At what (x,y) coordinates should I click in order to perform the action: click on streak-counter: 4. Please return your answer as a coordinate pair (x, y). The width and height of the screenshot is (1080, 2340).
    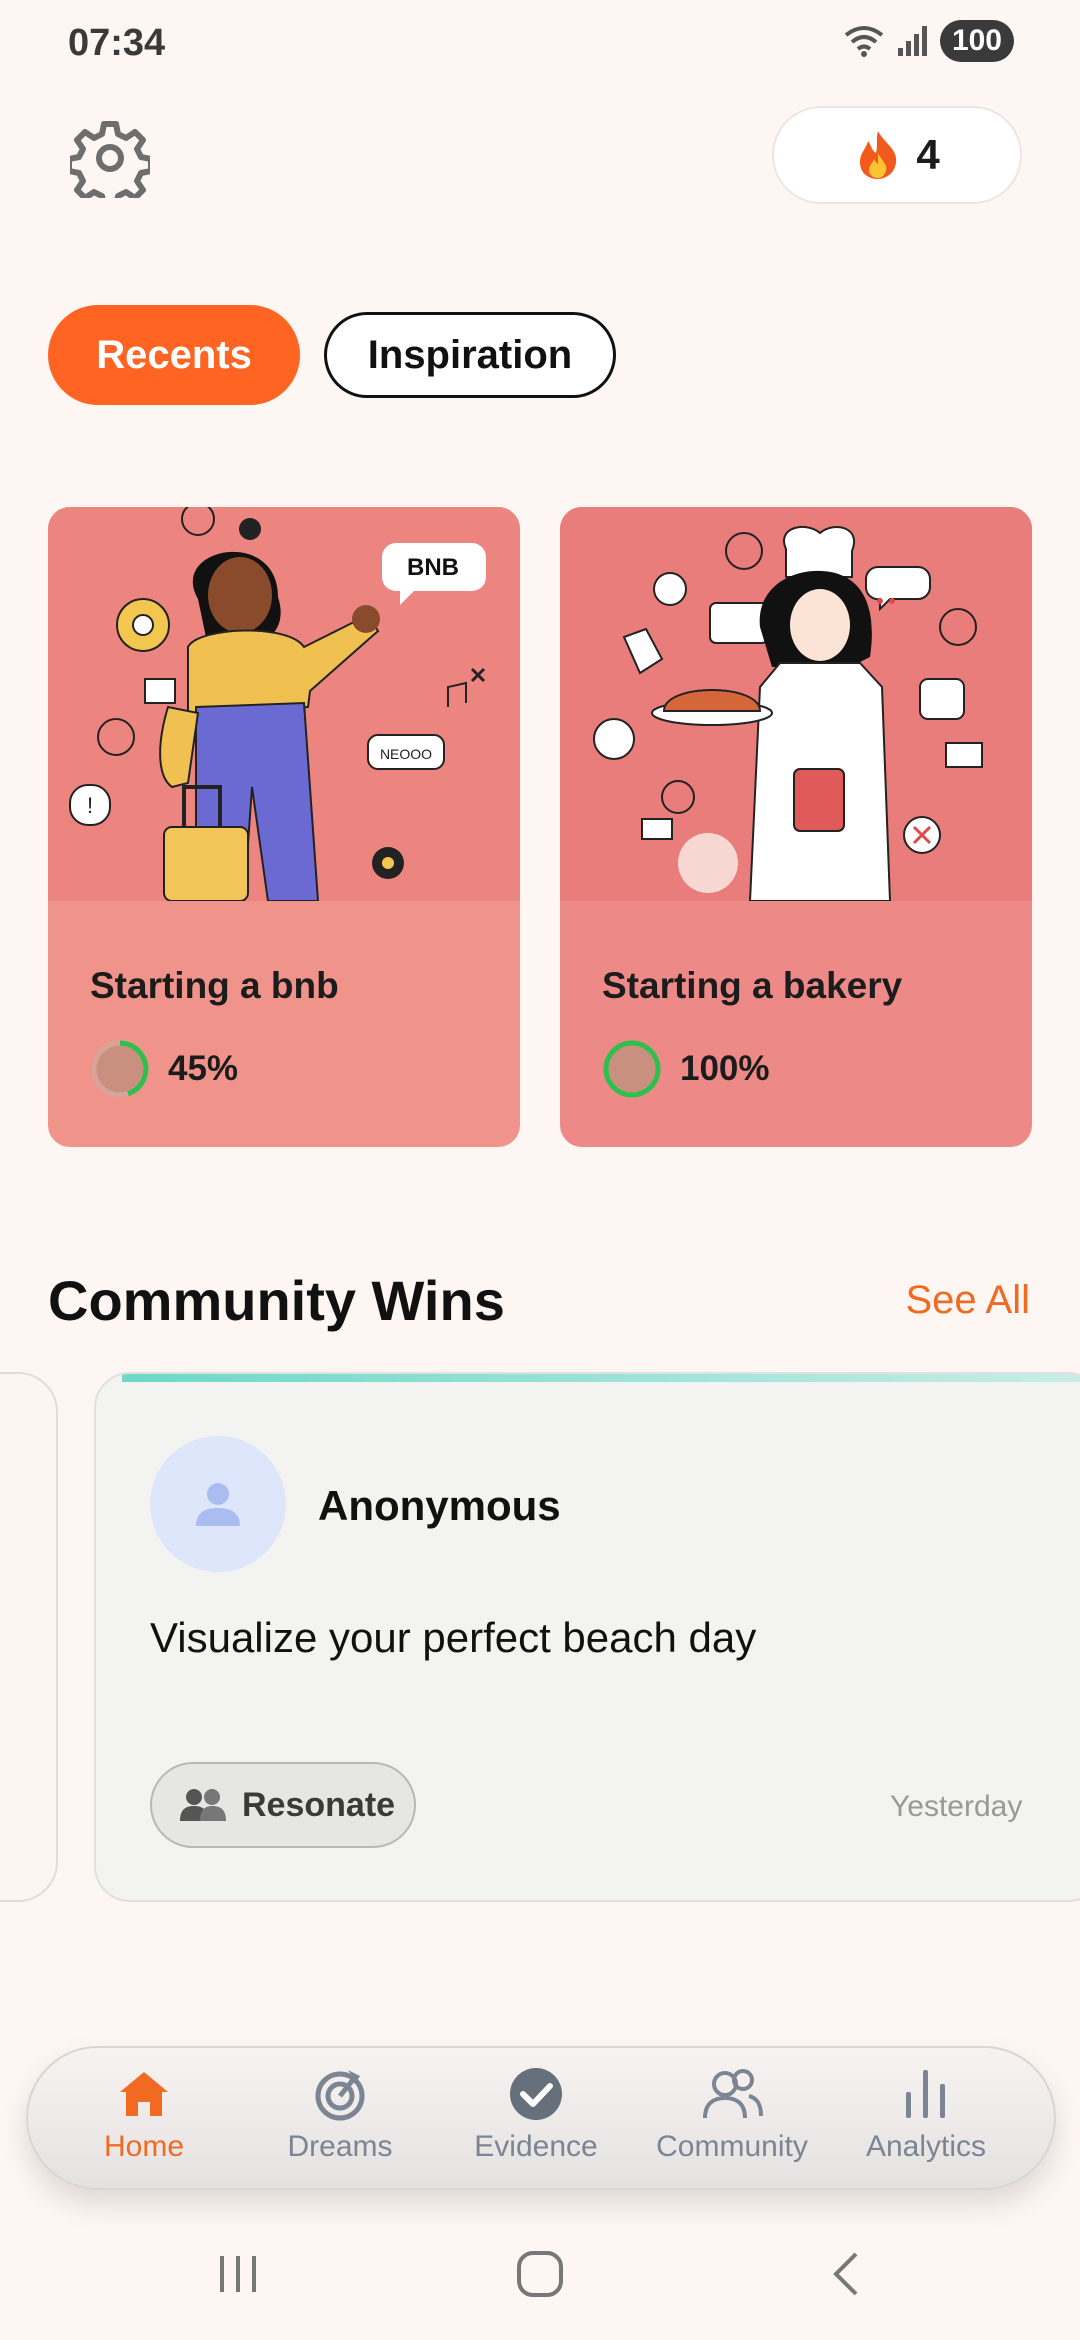
    Looking at the image, I should click on (897, 155).